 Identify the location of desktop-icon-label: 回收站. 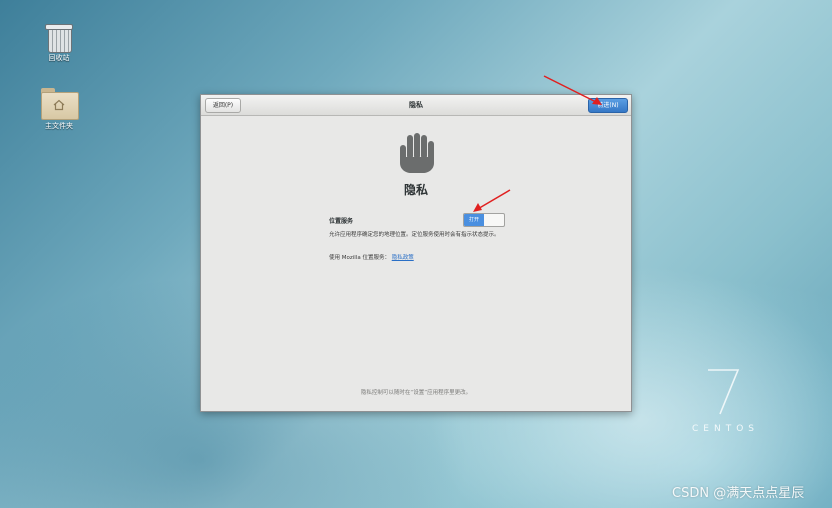
(59, 58).